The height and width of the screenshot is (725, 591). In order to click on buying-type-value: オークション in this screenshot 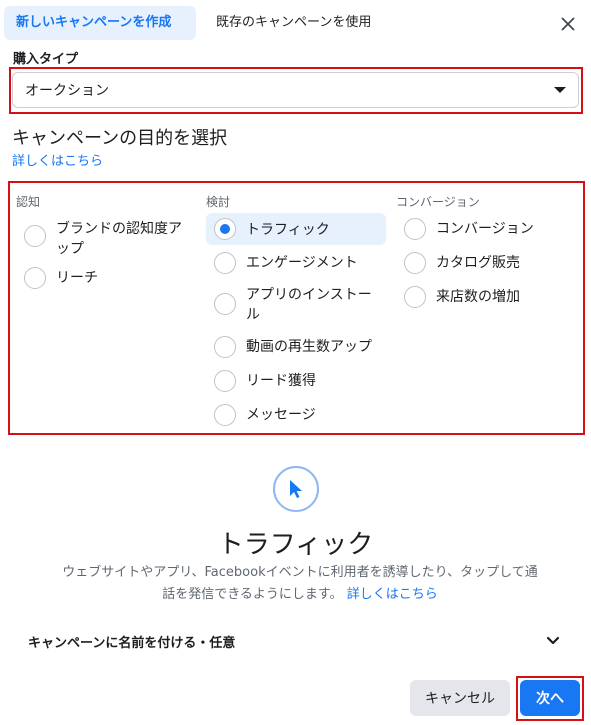, I will do `click(67, 91)`.